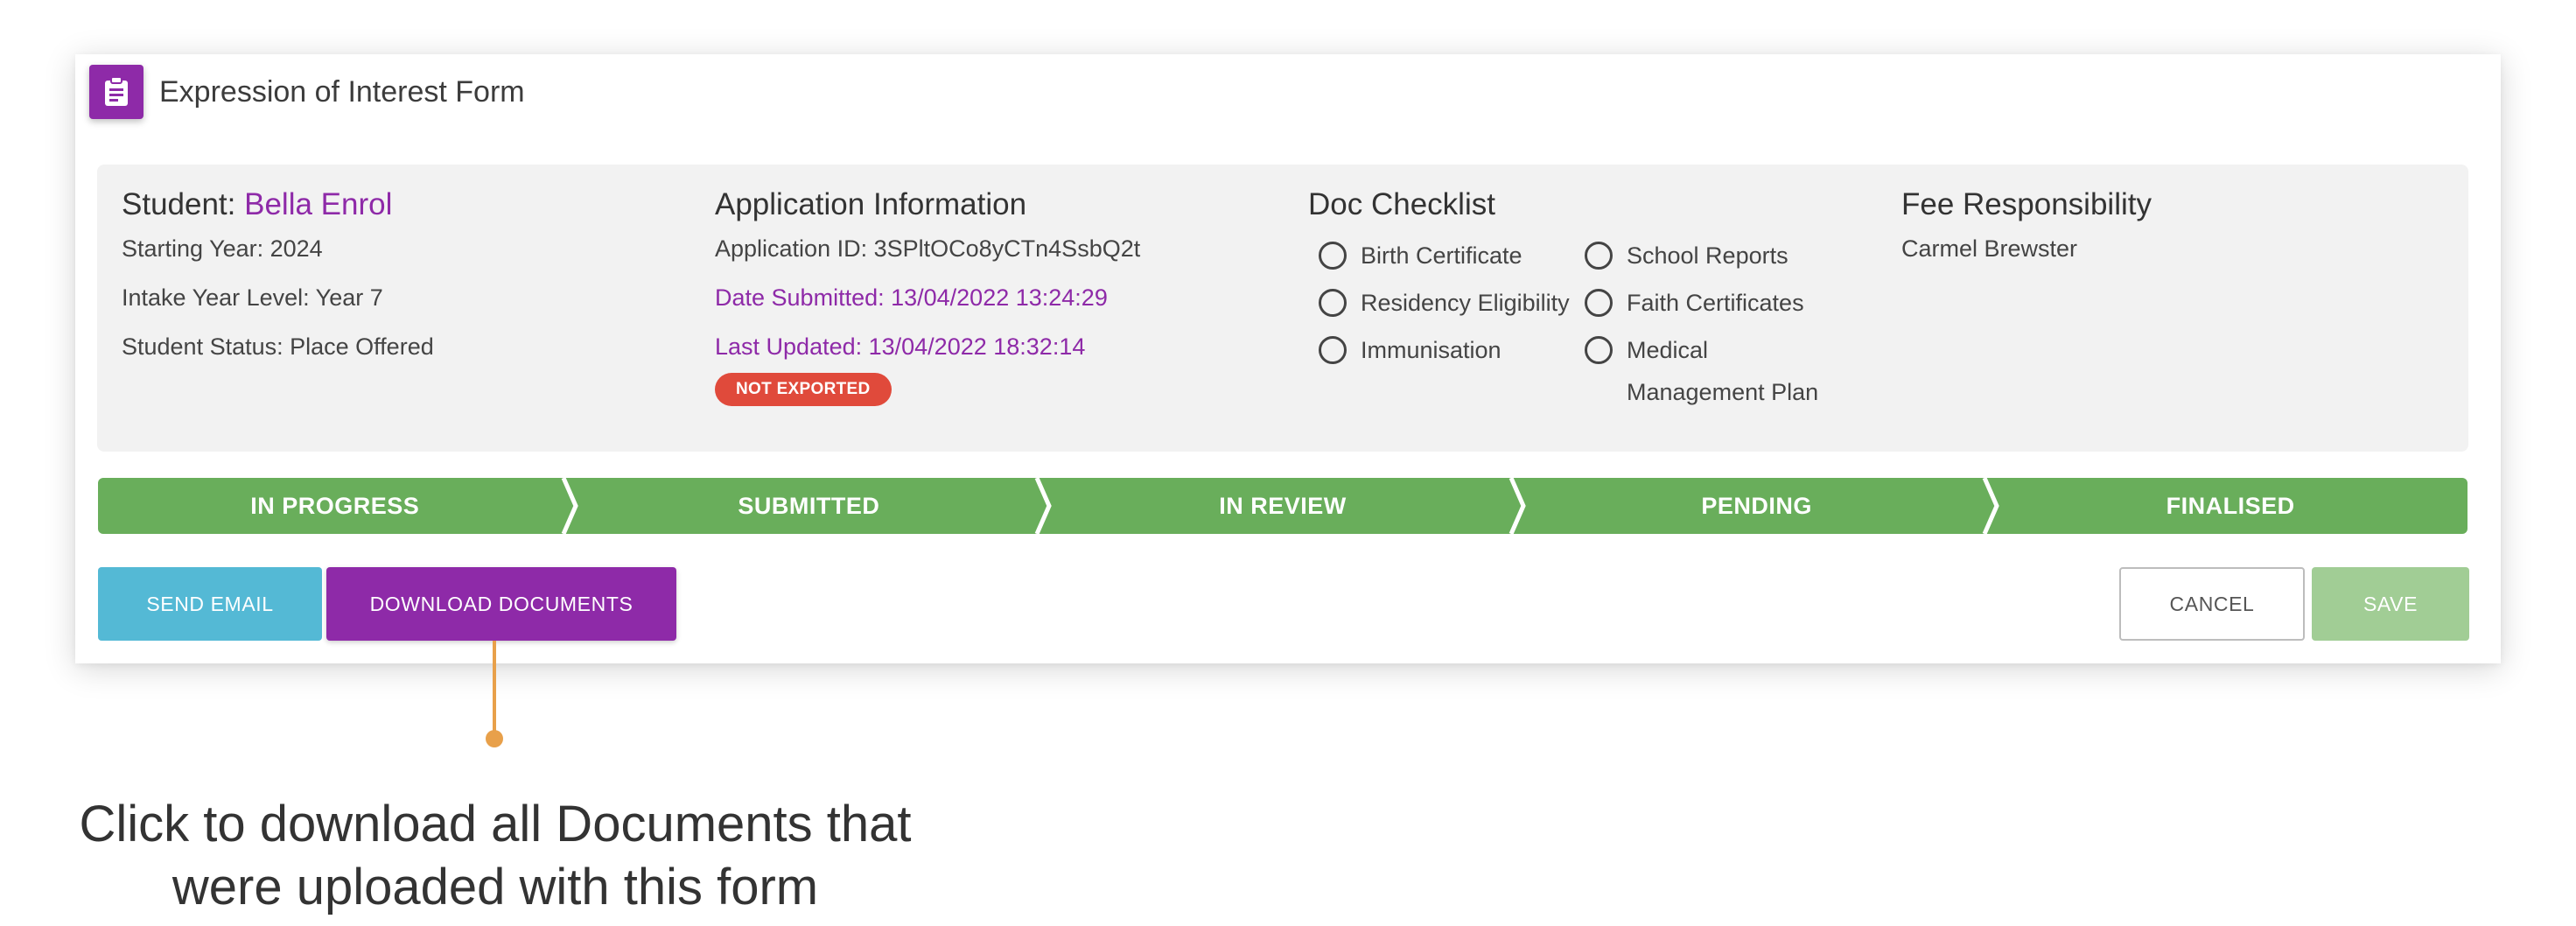  What do you see at coordinates (222, 248) in the screenshot?
I see `starting-year: Starting Year: 2024` at bounding box center [222, 248].